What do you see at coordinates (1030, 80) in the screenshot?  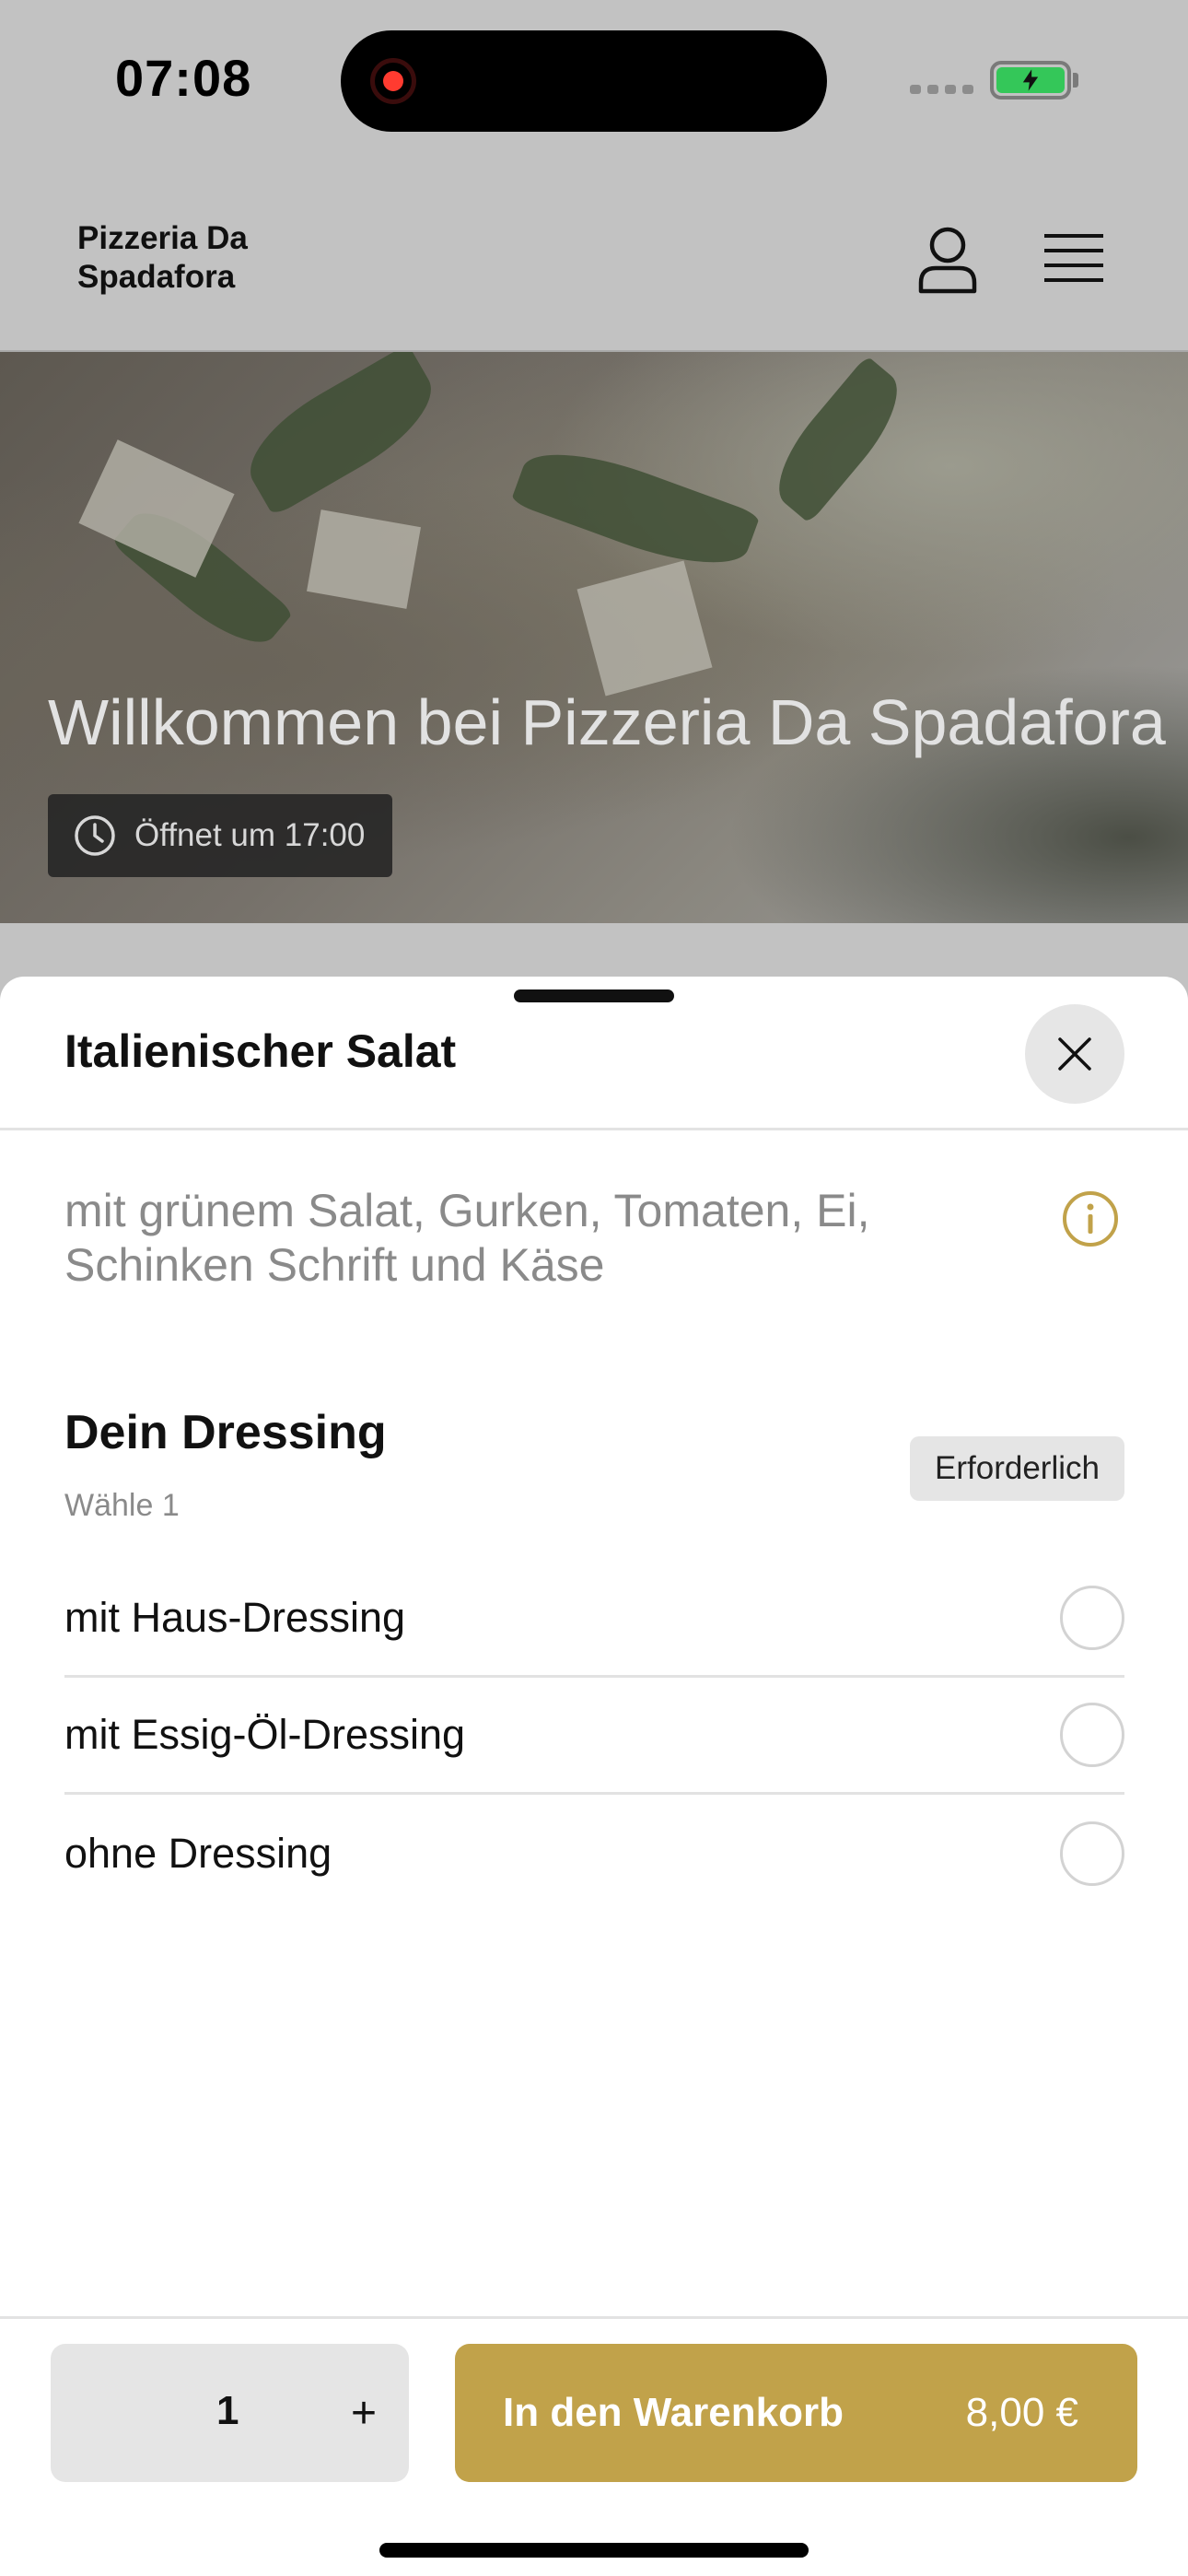 I see `battery-icon` at bounding box center [1030, 80].